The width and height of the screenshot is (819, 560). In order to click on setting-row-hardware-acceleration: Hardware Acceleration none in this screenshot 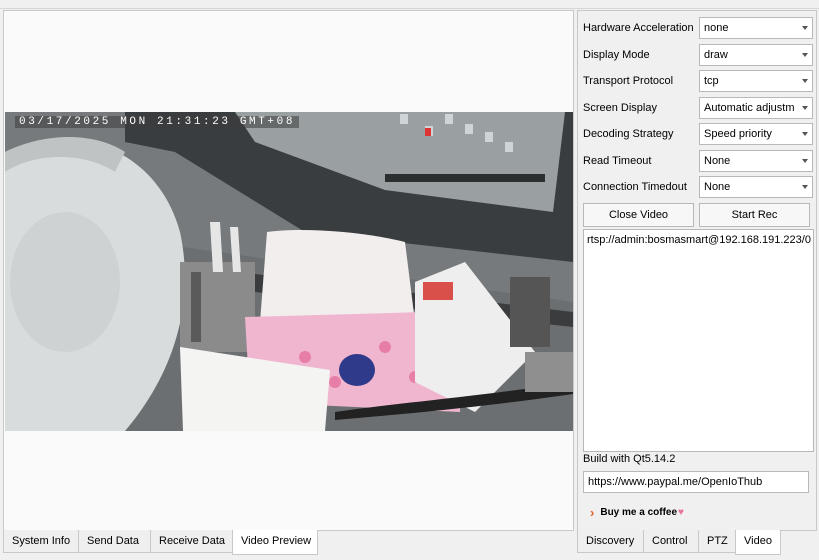, I will do `click(698, 28)`.